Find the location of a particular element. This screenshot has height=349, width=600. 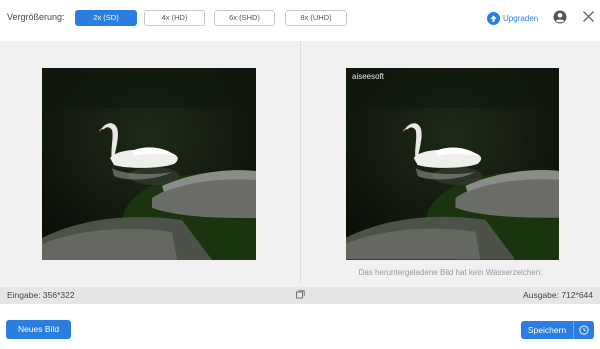

bottom-bar is located at coordinates (300, 326).